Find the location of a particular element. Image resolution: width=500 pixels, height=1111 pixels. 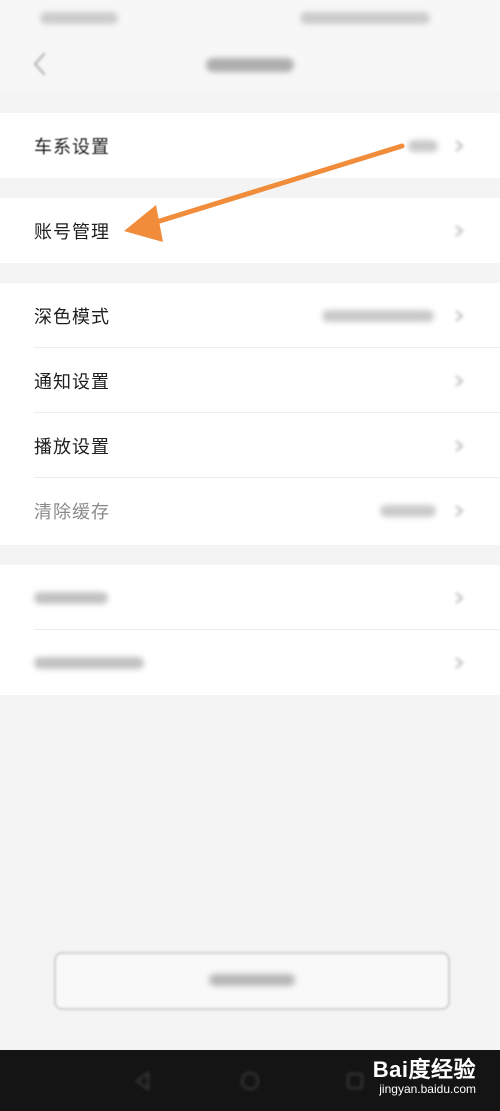

watermark: Bai度经验 jingyan.baidu.com is located at coordinates (424, 1074).